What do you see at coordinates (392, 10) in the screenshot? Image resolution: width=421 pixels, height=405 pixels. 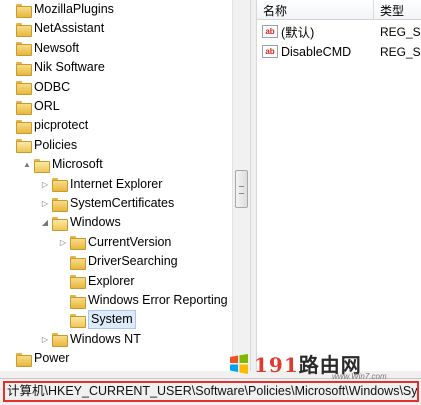 I see `column-header-type: 类型` at bounding box center [392, 10].